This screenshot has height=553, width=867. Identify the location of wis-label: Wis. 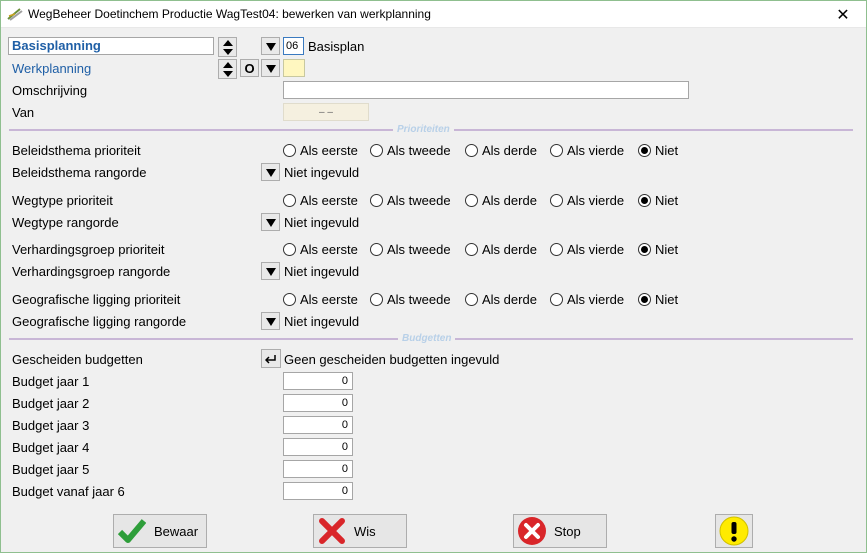
(365, 531).